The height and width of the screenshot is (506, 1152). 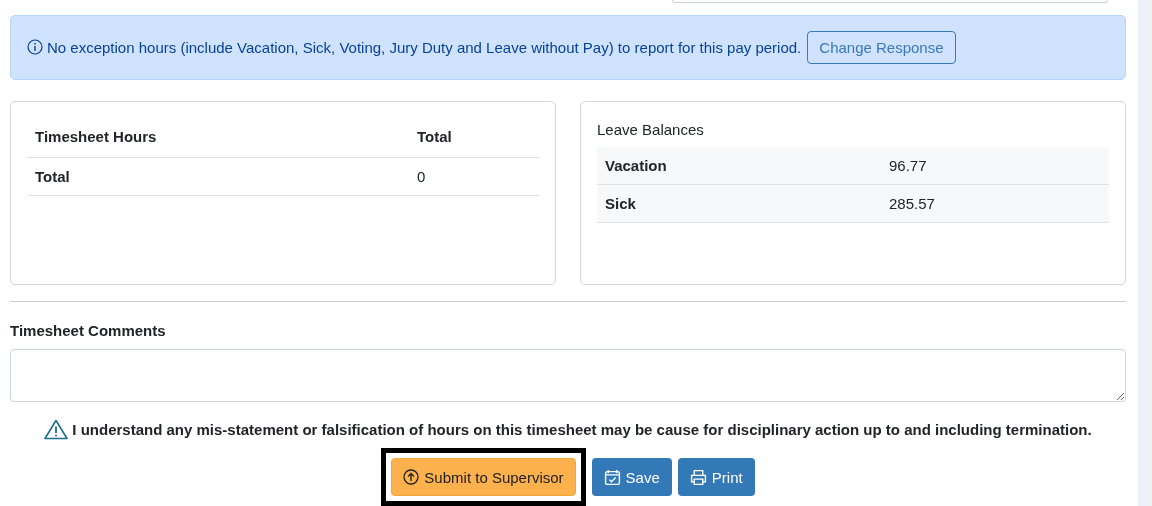 What do you see at coordinates (890, 1) in the screenshot?
I see `input-field` at bounding box center [890, 1].